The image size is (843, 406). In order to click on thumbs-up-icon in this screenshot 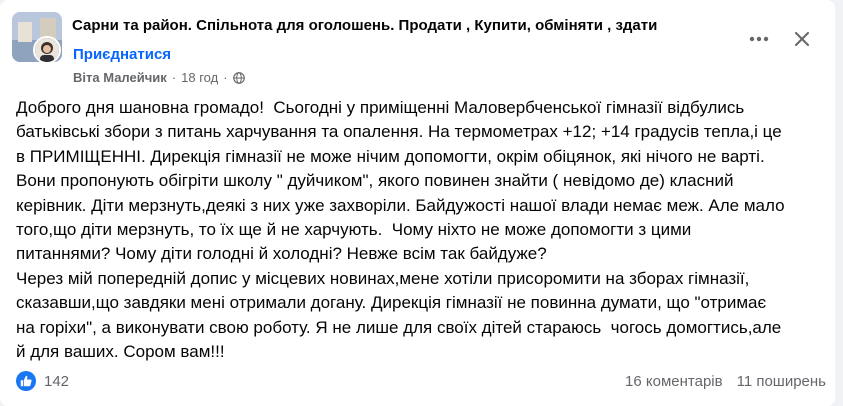, I will do `click(26, 381)`.